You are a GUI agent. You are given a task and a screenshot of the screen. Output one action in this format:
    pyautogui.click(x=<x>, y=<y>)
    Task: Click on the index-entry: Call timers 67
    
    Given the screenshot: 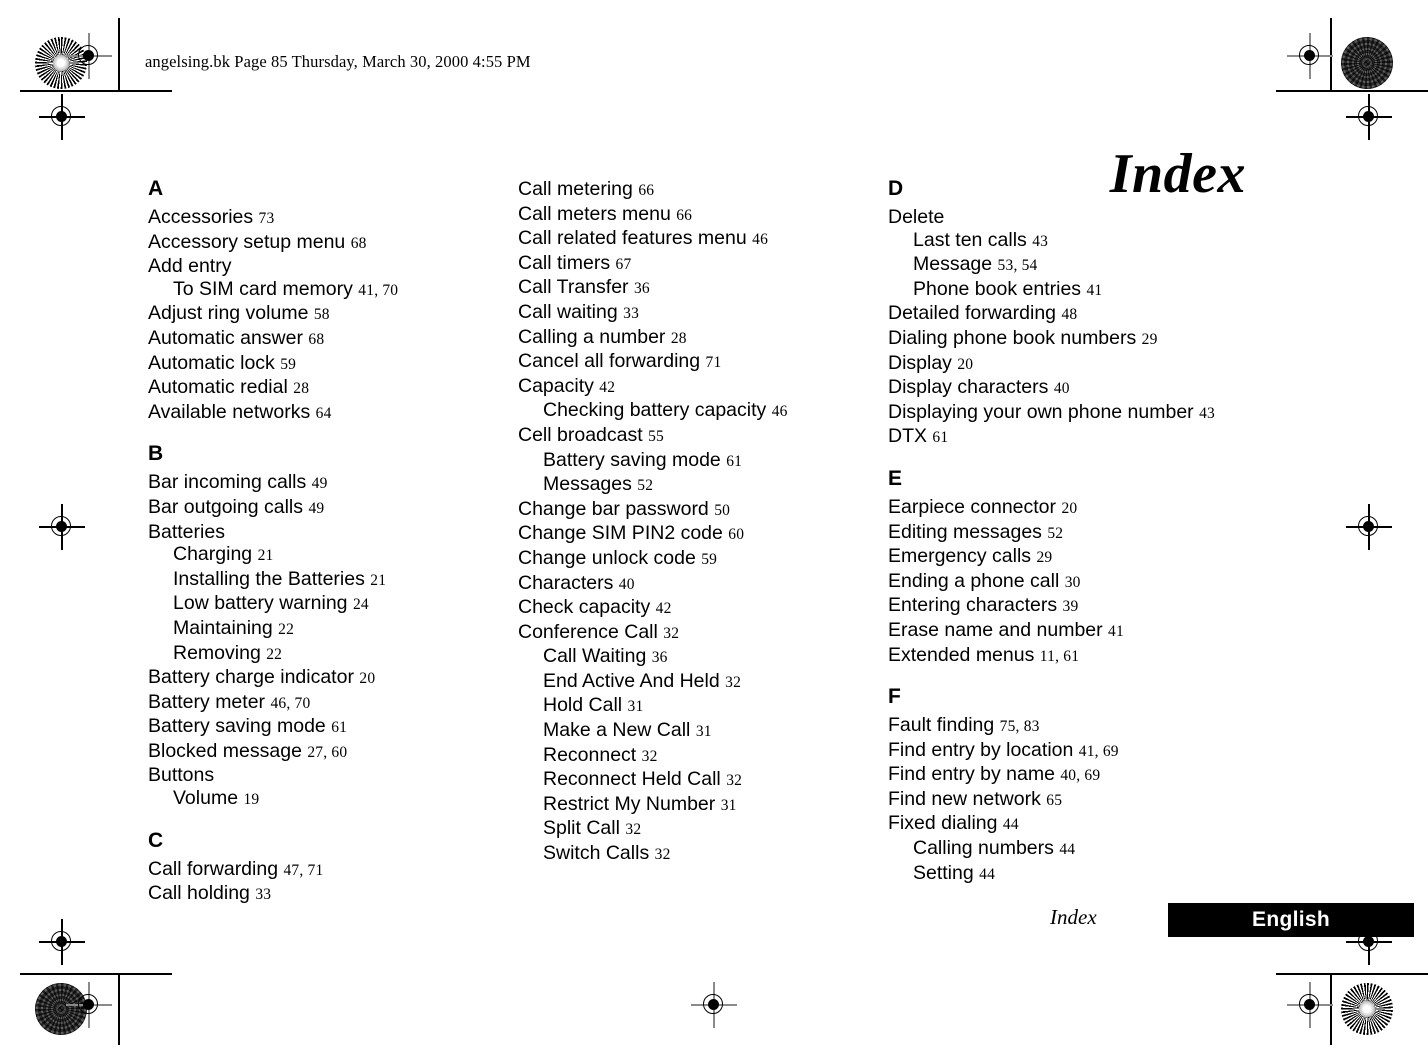 What is the action you would take?
    pyautogui.click(x=703, y=264)
    